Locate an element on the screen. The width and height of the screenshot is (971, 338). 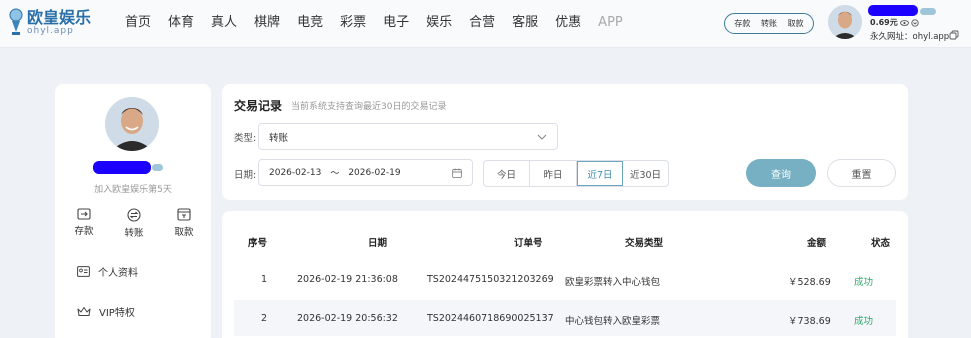
withdraw-label: 取款 is located at coordinates (184, 232).